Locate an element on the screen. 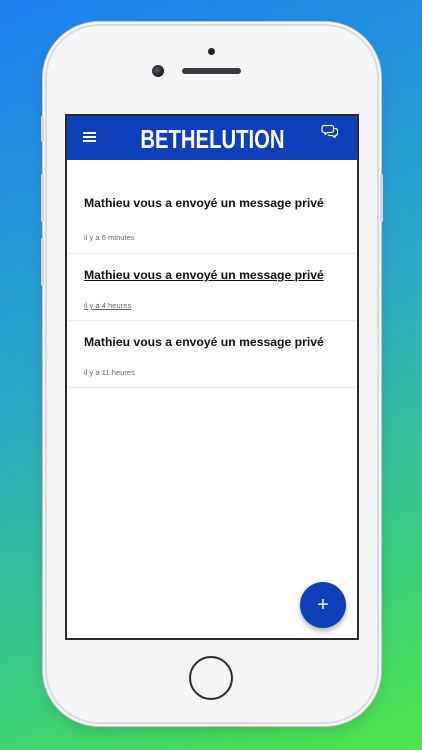  plus-icon: + is located at coordinates (323, 604).